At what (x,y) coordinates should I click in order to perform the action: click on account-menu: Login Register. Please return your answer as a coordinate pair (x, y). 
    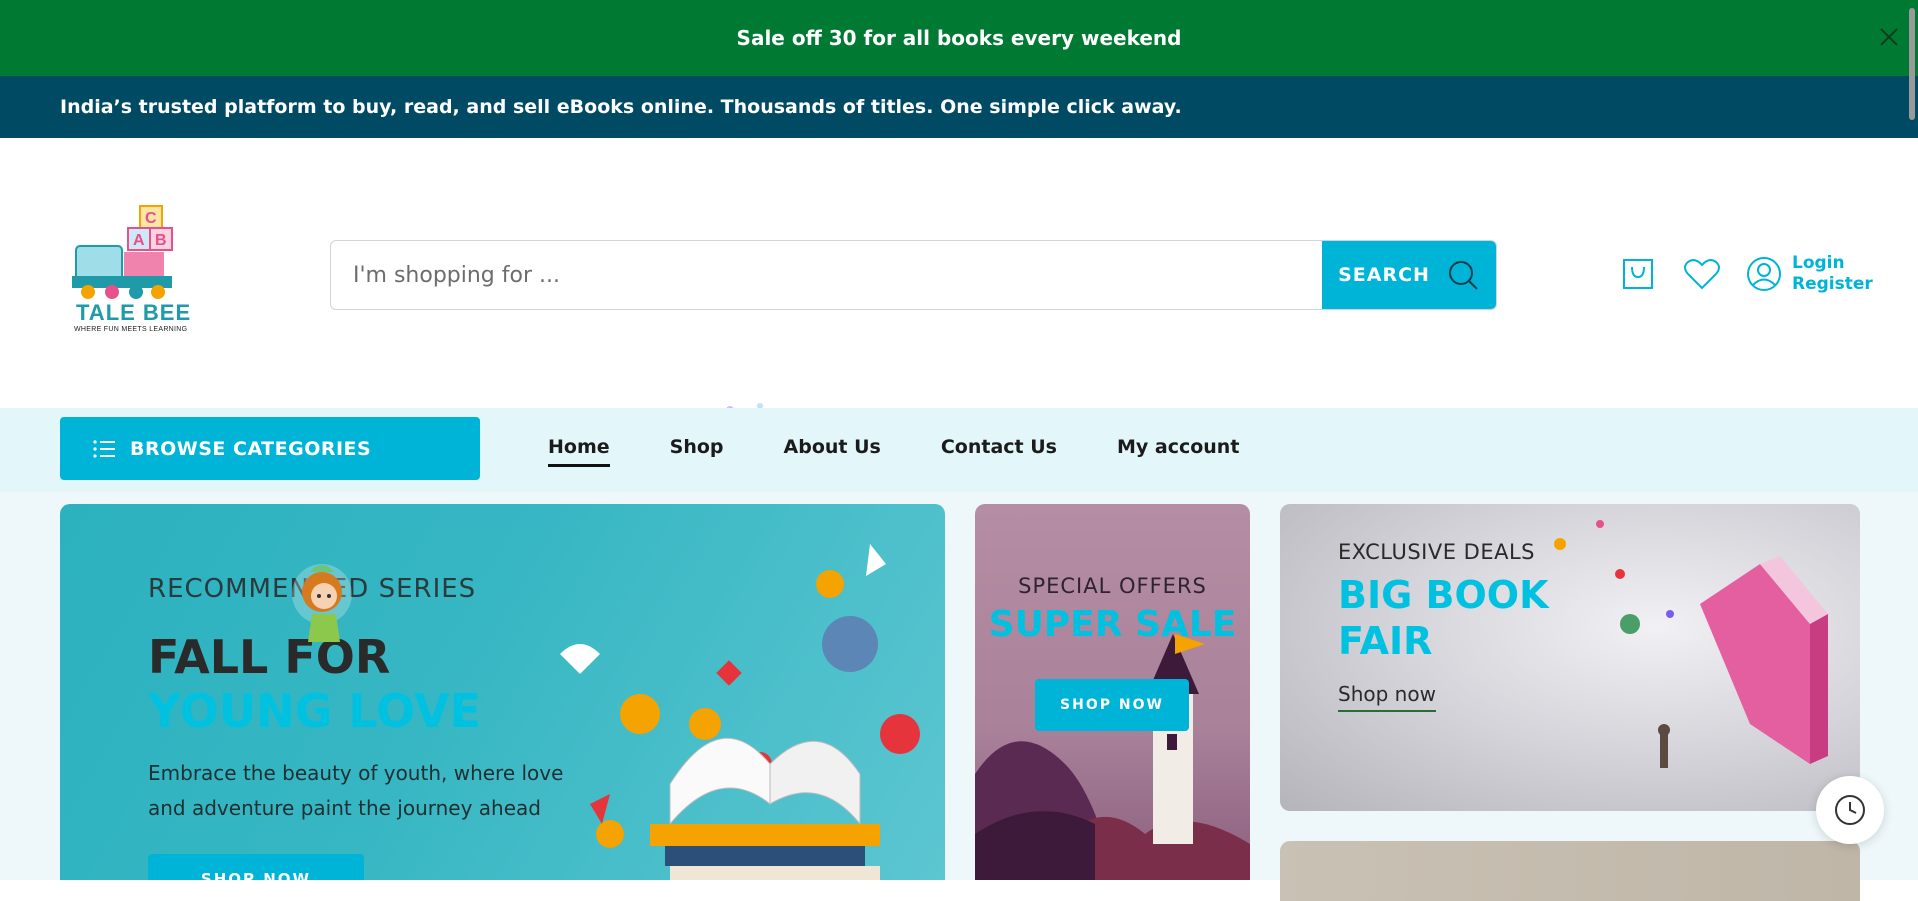
    Looking at the image, I should click on (1809, 274).